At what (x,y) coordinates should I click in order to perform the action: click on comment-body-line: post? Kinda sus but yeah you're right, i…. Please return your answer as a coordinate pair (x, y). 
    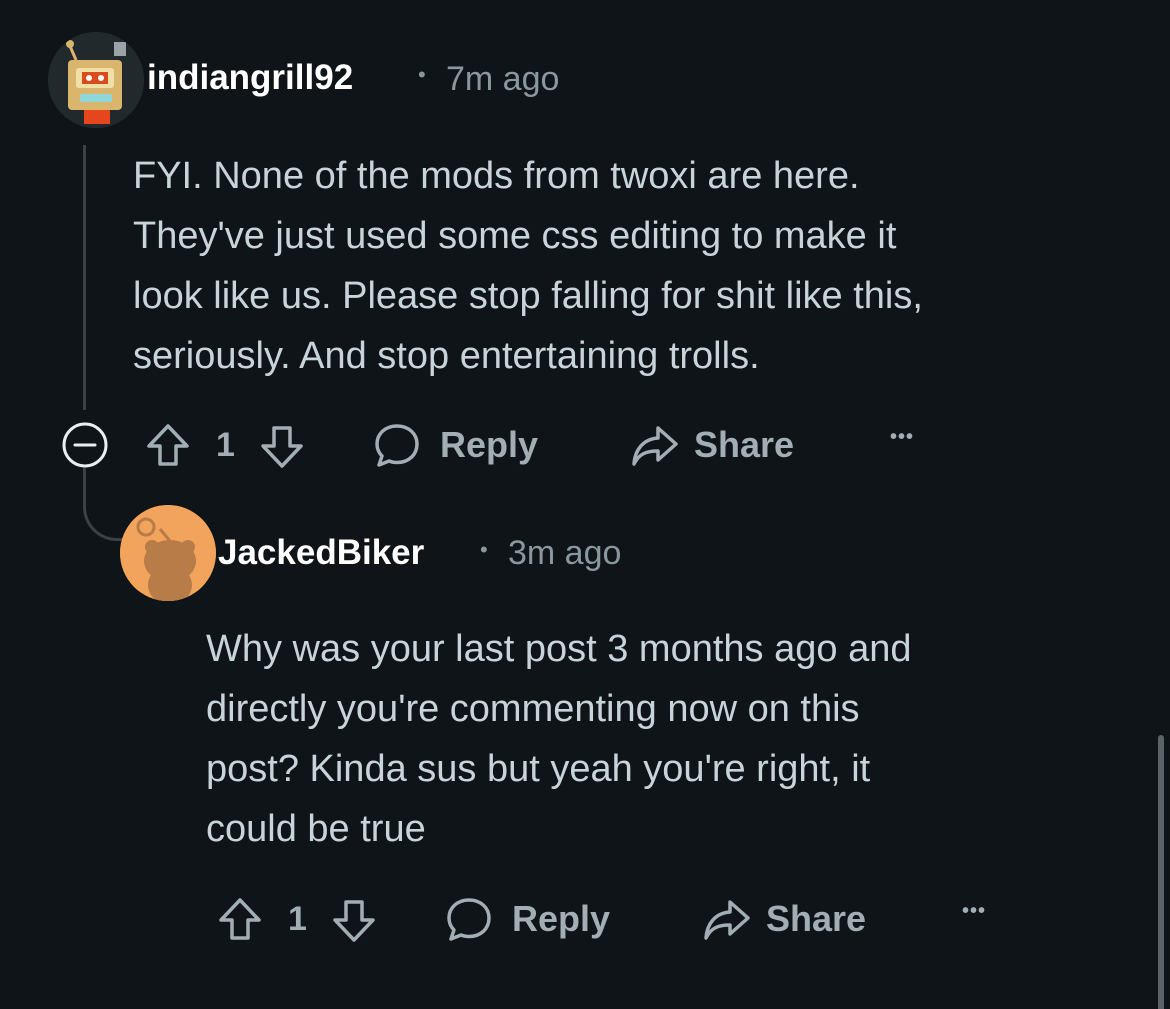
    Looking at the image, I should click on (538, 769).